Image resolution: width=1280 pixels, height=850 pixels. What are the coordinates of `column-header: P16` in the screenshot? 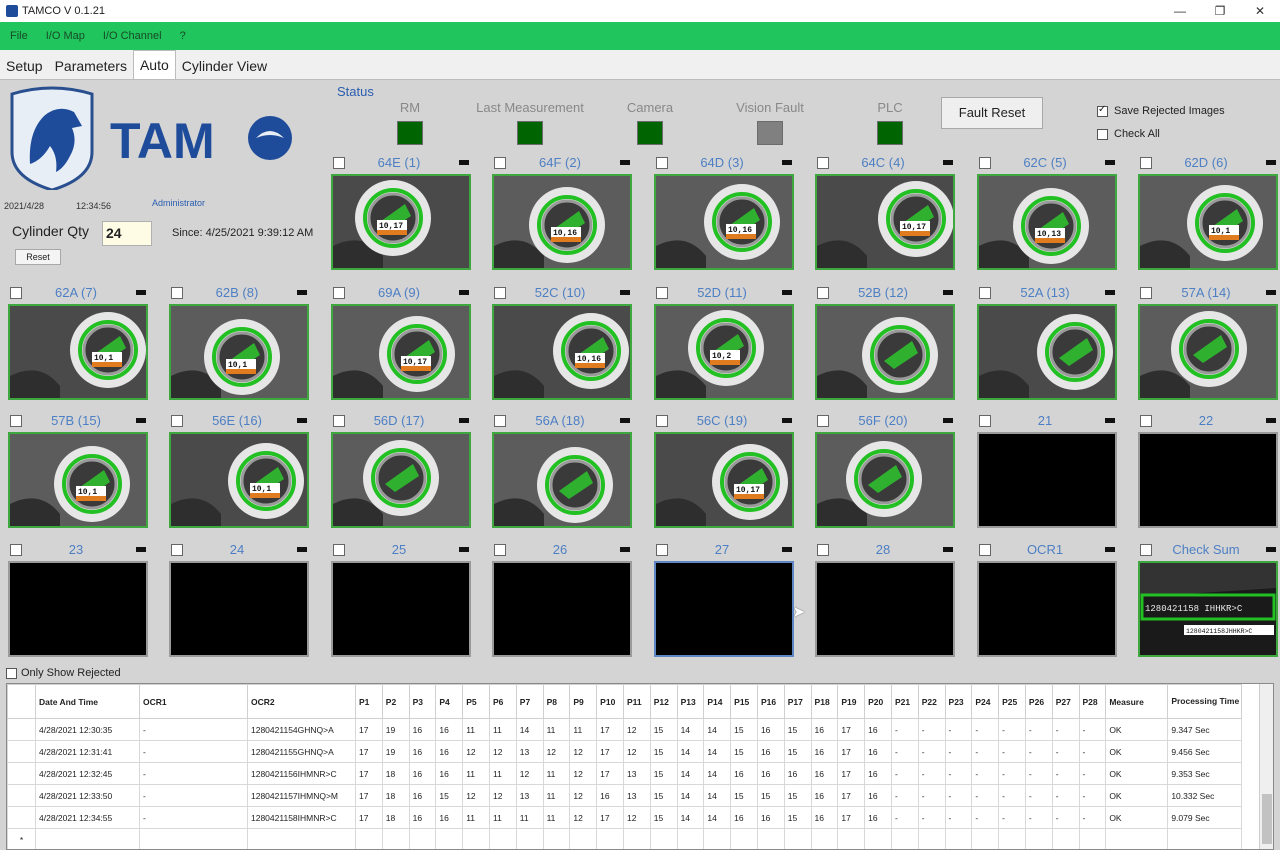 It's located at (770, 701).